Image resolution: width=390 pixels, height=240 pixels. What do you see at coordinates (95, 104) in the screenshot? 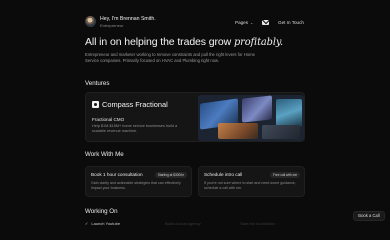
I see `compass-logo-icon` at bounding box center [95, 104].